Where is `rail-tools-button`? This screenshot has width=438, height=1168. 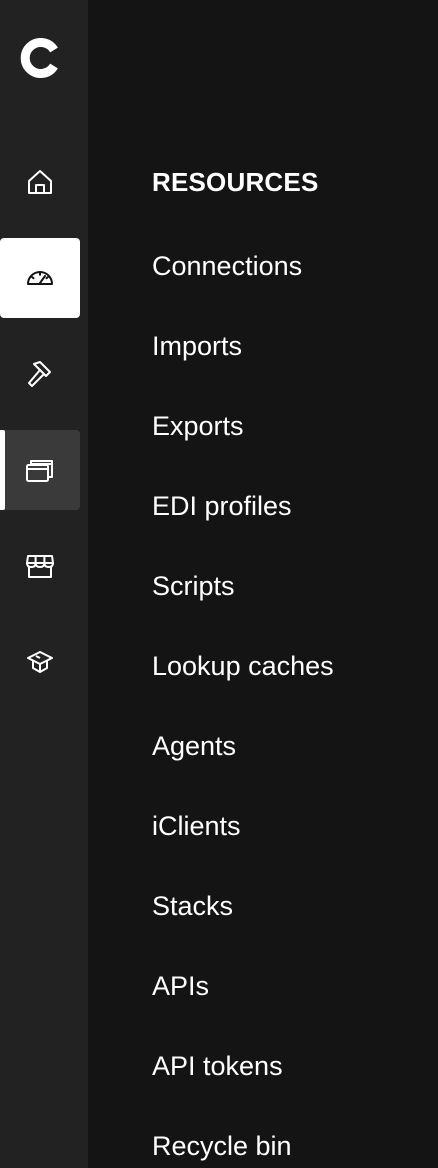
rail-tools-button is located at coordinates (40, 374).